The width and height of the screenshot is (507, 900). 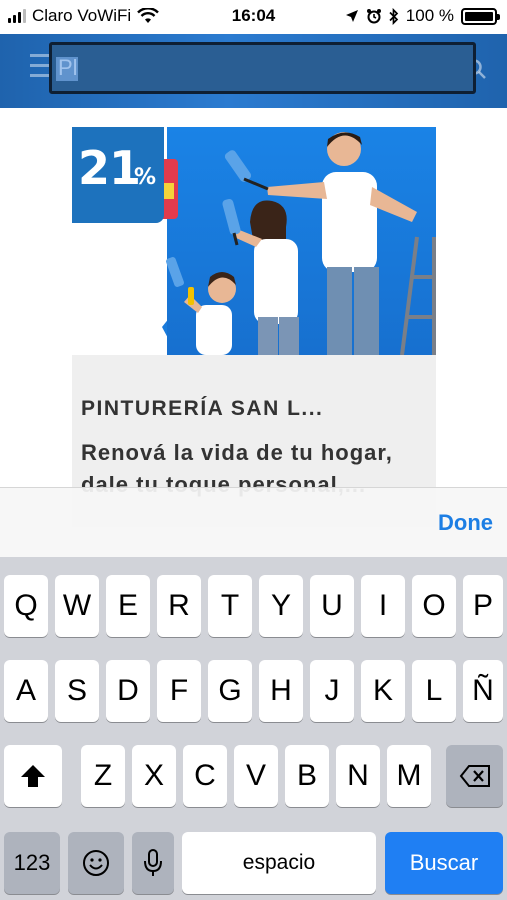 I want to click on key-l: L, so click(x=434, y=691).